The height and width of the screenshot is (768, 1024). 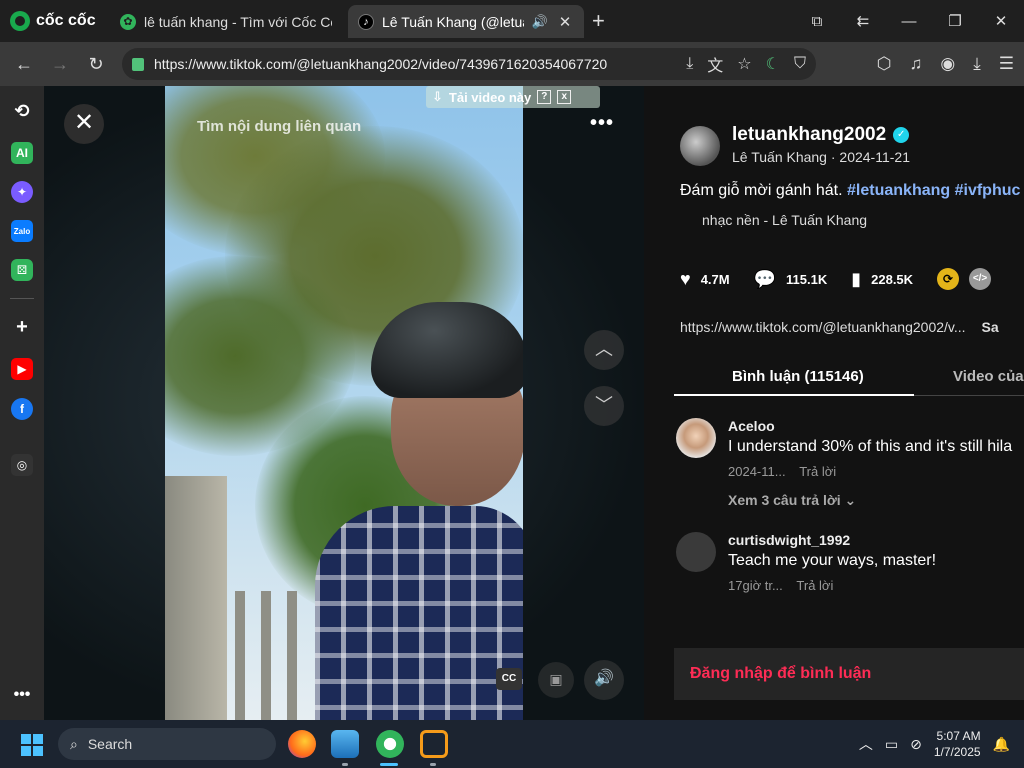 I want to click on game-icon: ⚄, so click(x=22, y=270).